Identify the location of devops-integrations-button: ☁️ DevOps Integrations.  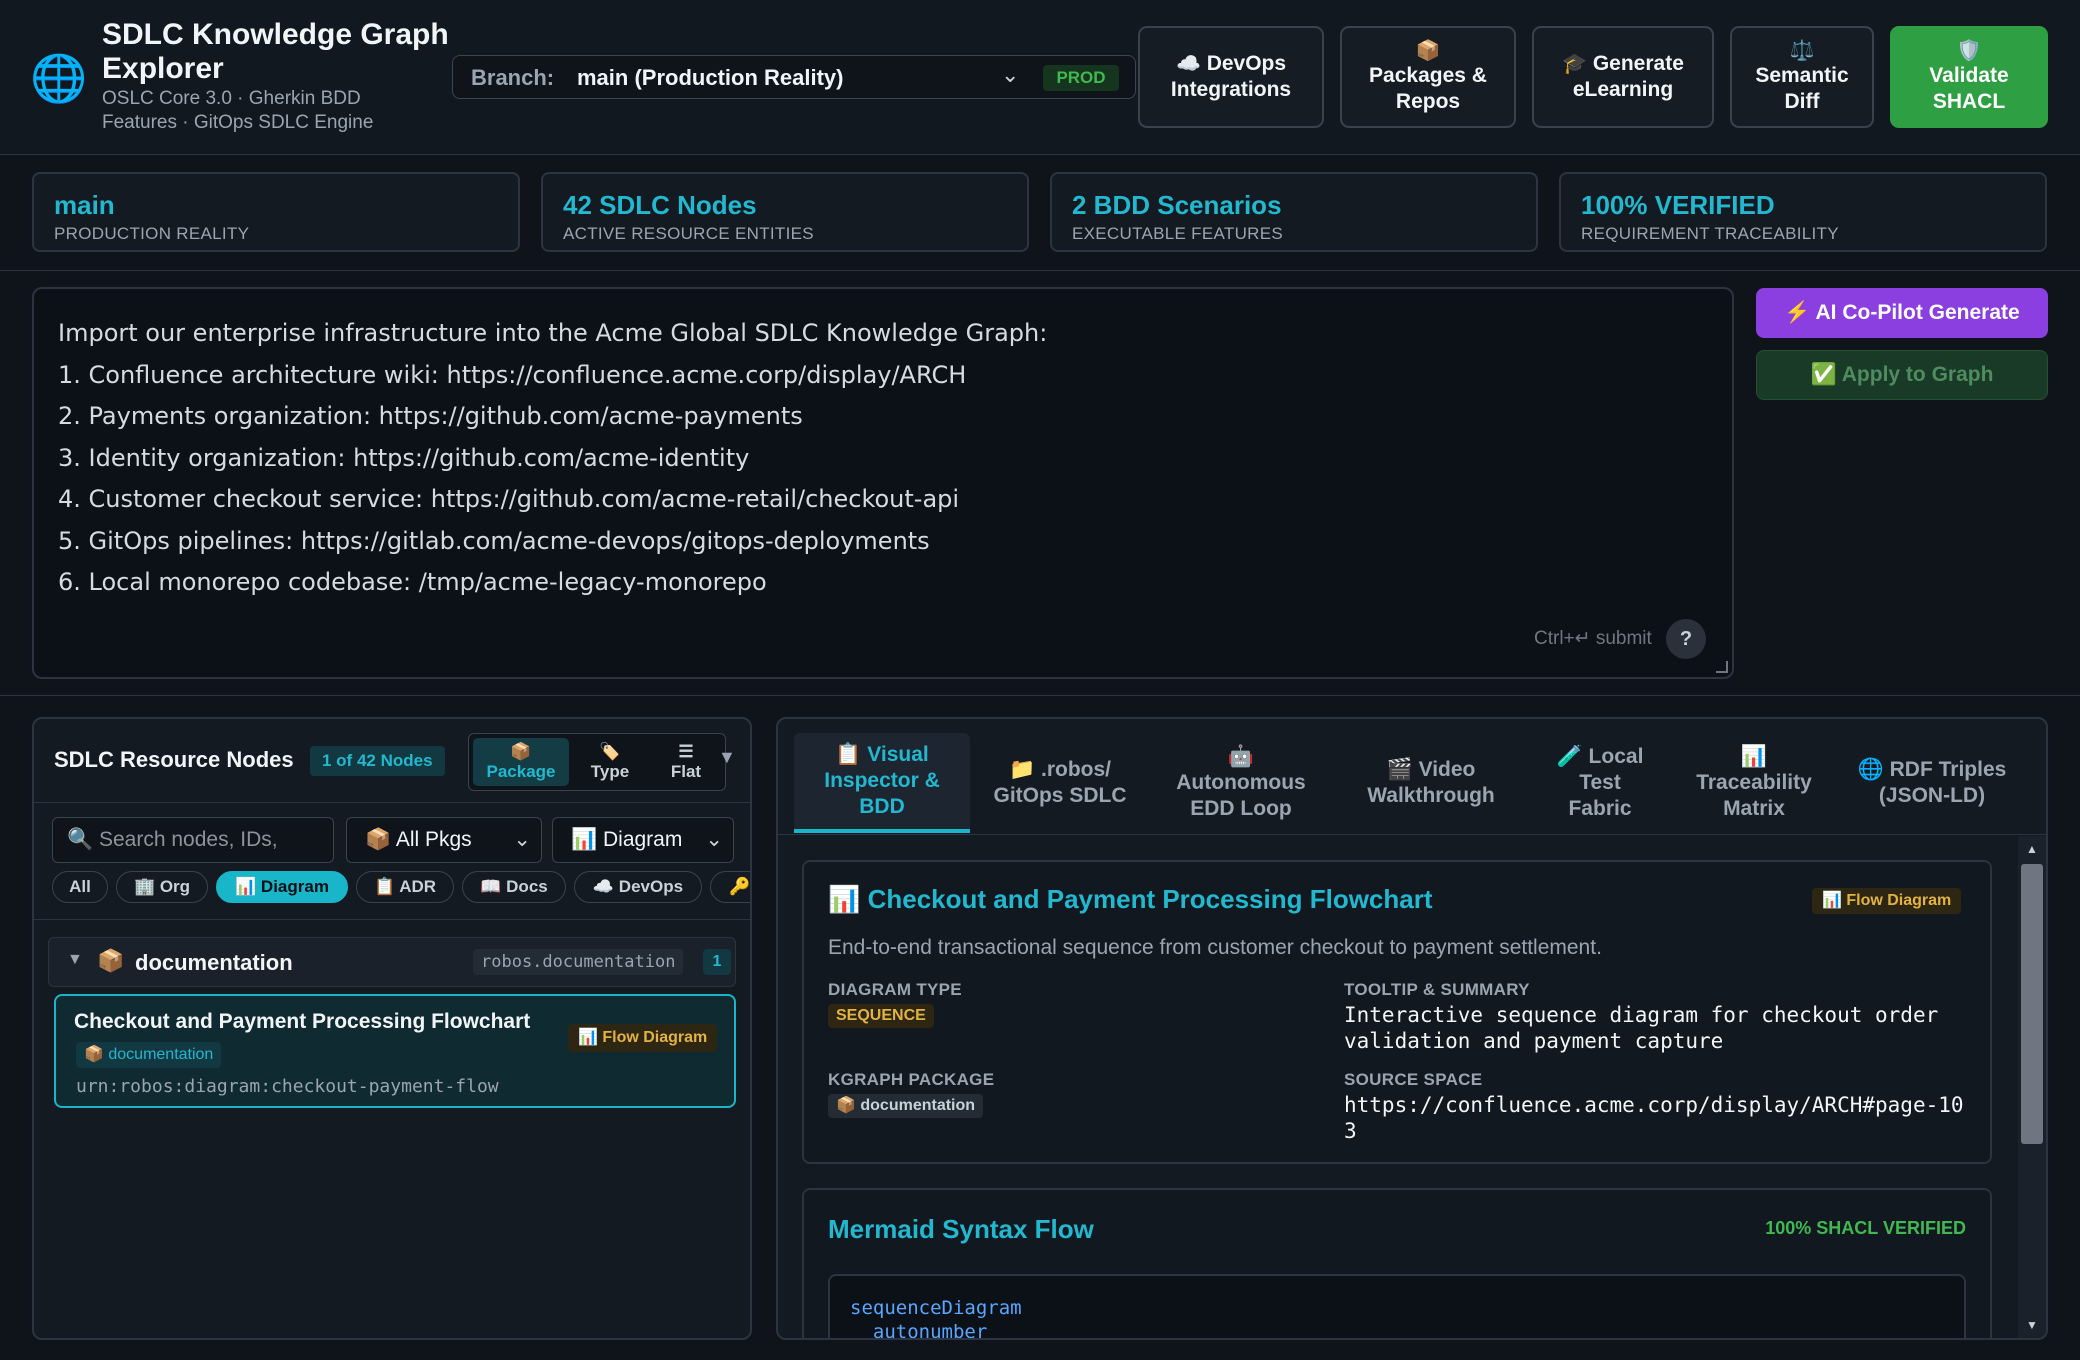
(1231, 77).